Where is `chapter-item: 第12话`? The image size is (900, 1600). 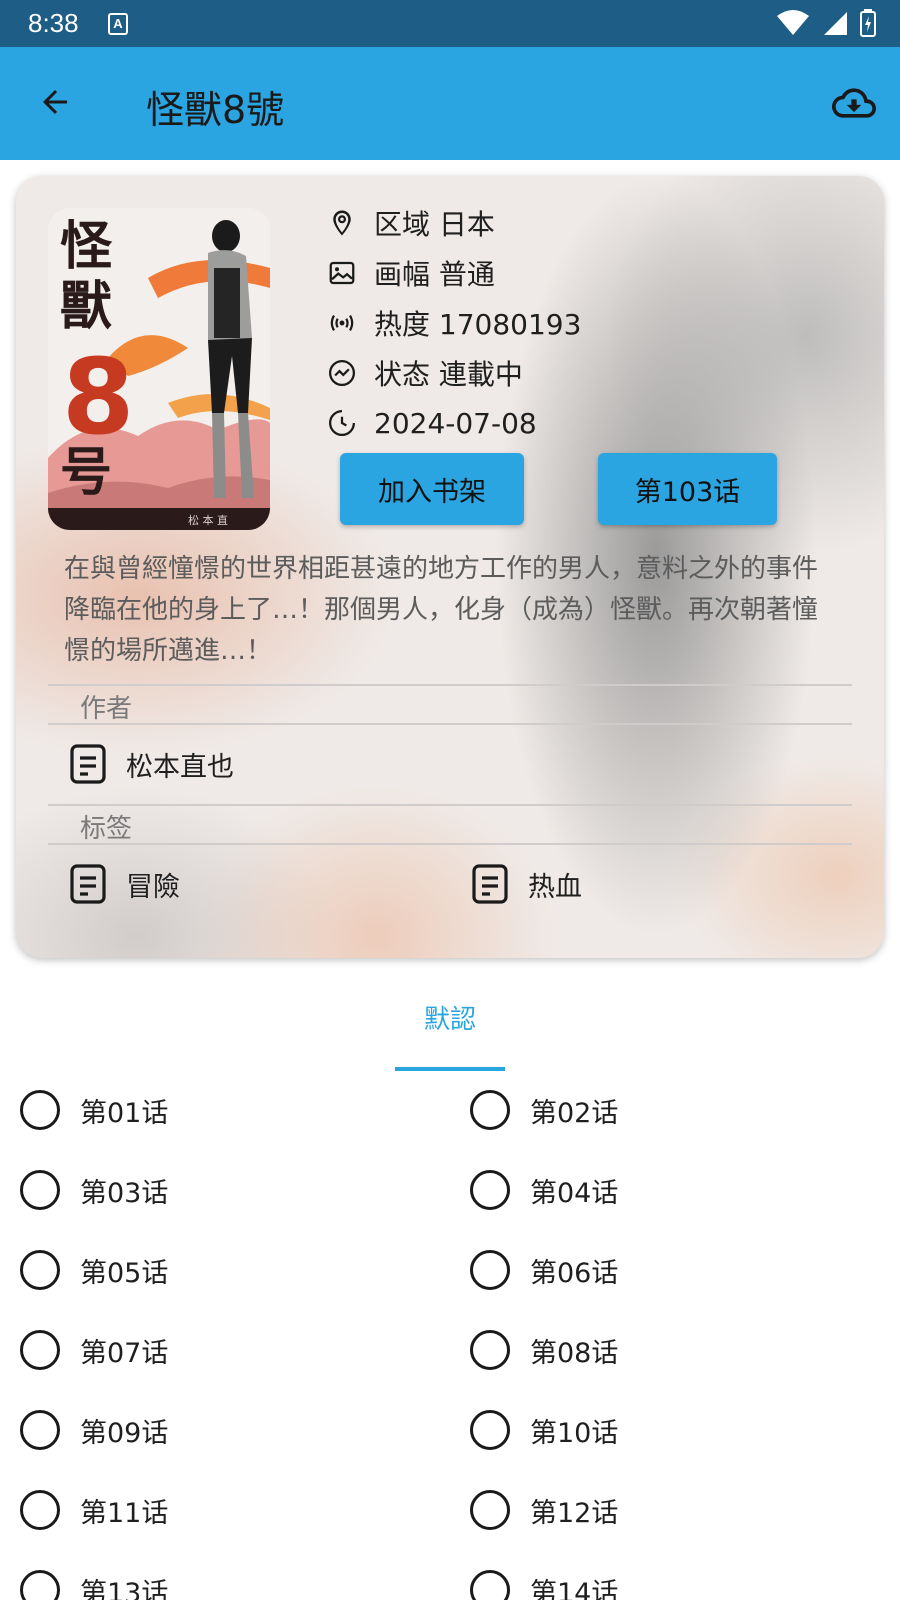 chapter-item: 第12话 is located at coordinates (544, 1510).